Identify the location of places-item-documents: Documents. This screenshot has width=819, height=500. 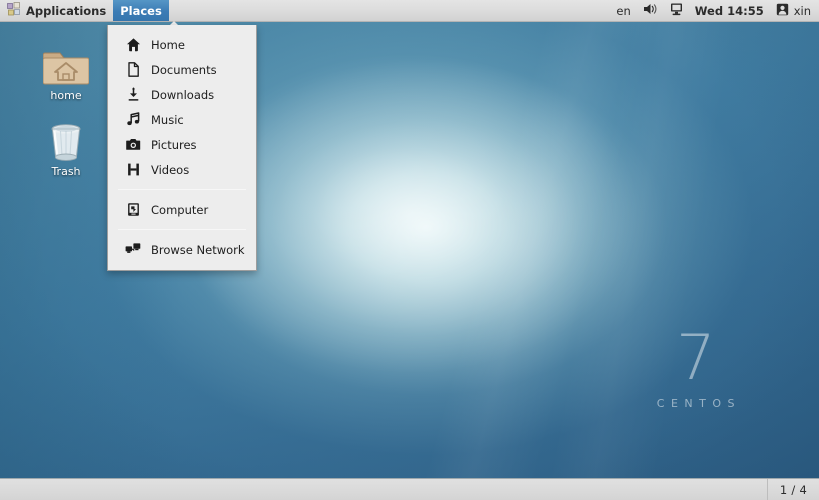
(182, 69).